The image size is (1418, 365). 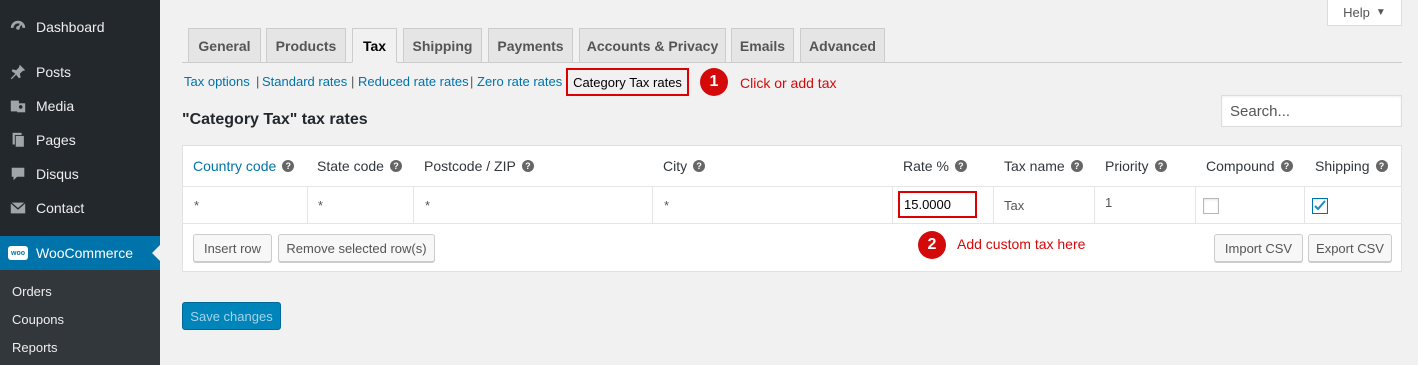 What do you see at coordinates (84, 253) in the screenshot?
I see `menu-label-woocommerce: WooCommerce` at bounding box center [84, 253].